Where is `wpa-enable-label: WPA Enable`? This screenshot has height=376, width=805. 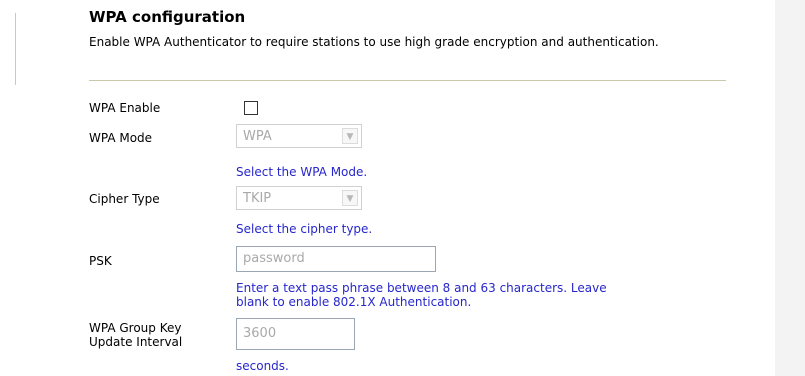 wpa-enable-label: WPA Enable is located at coordinates (125, 108).